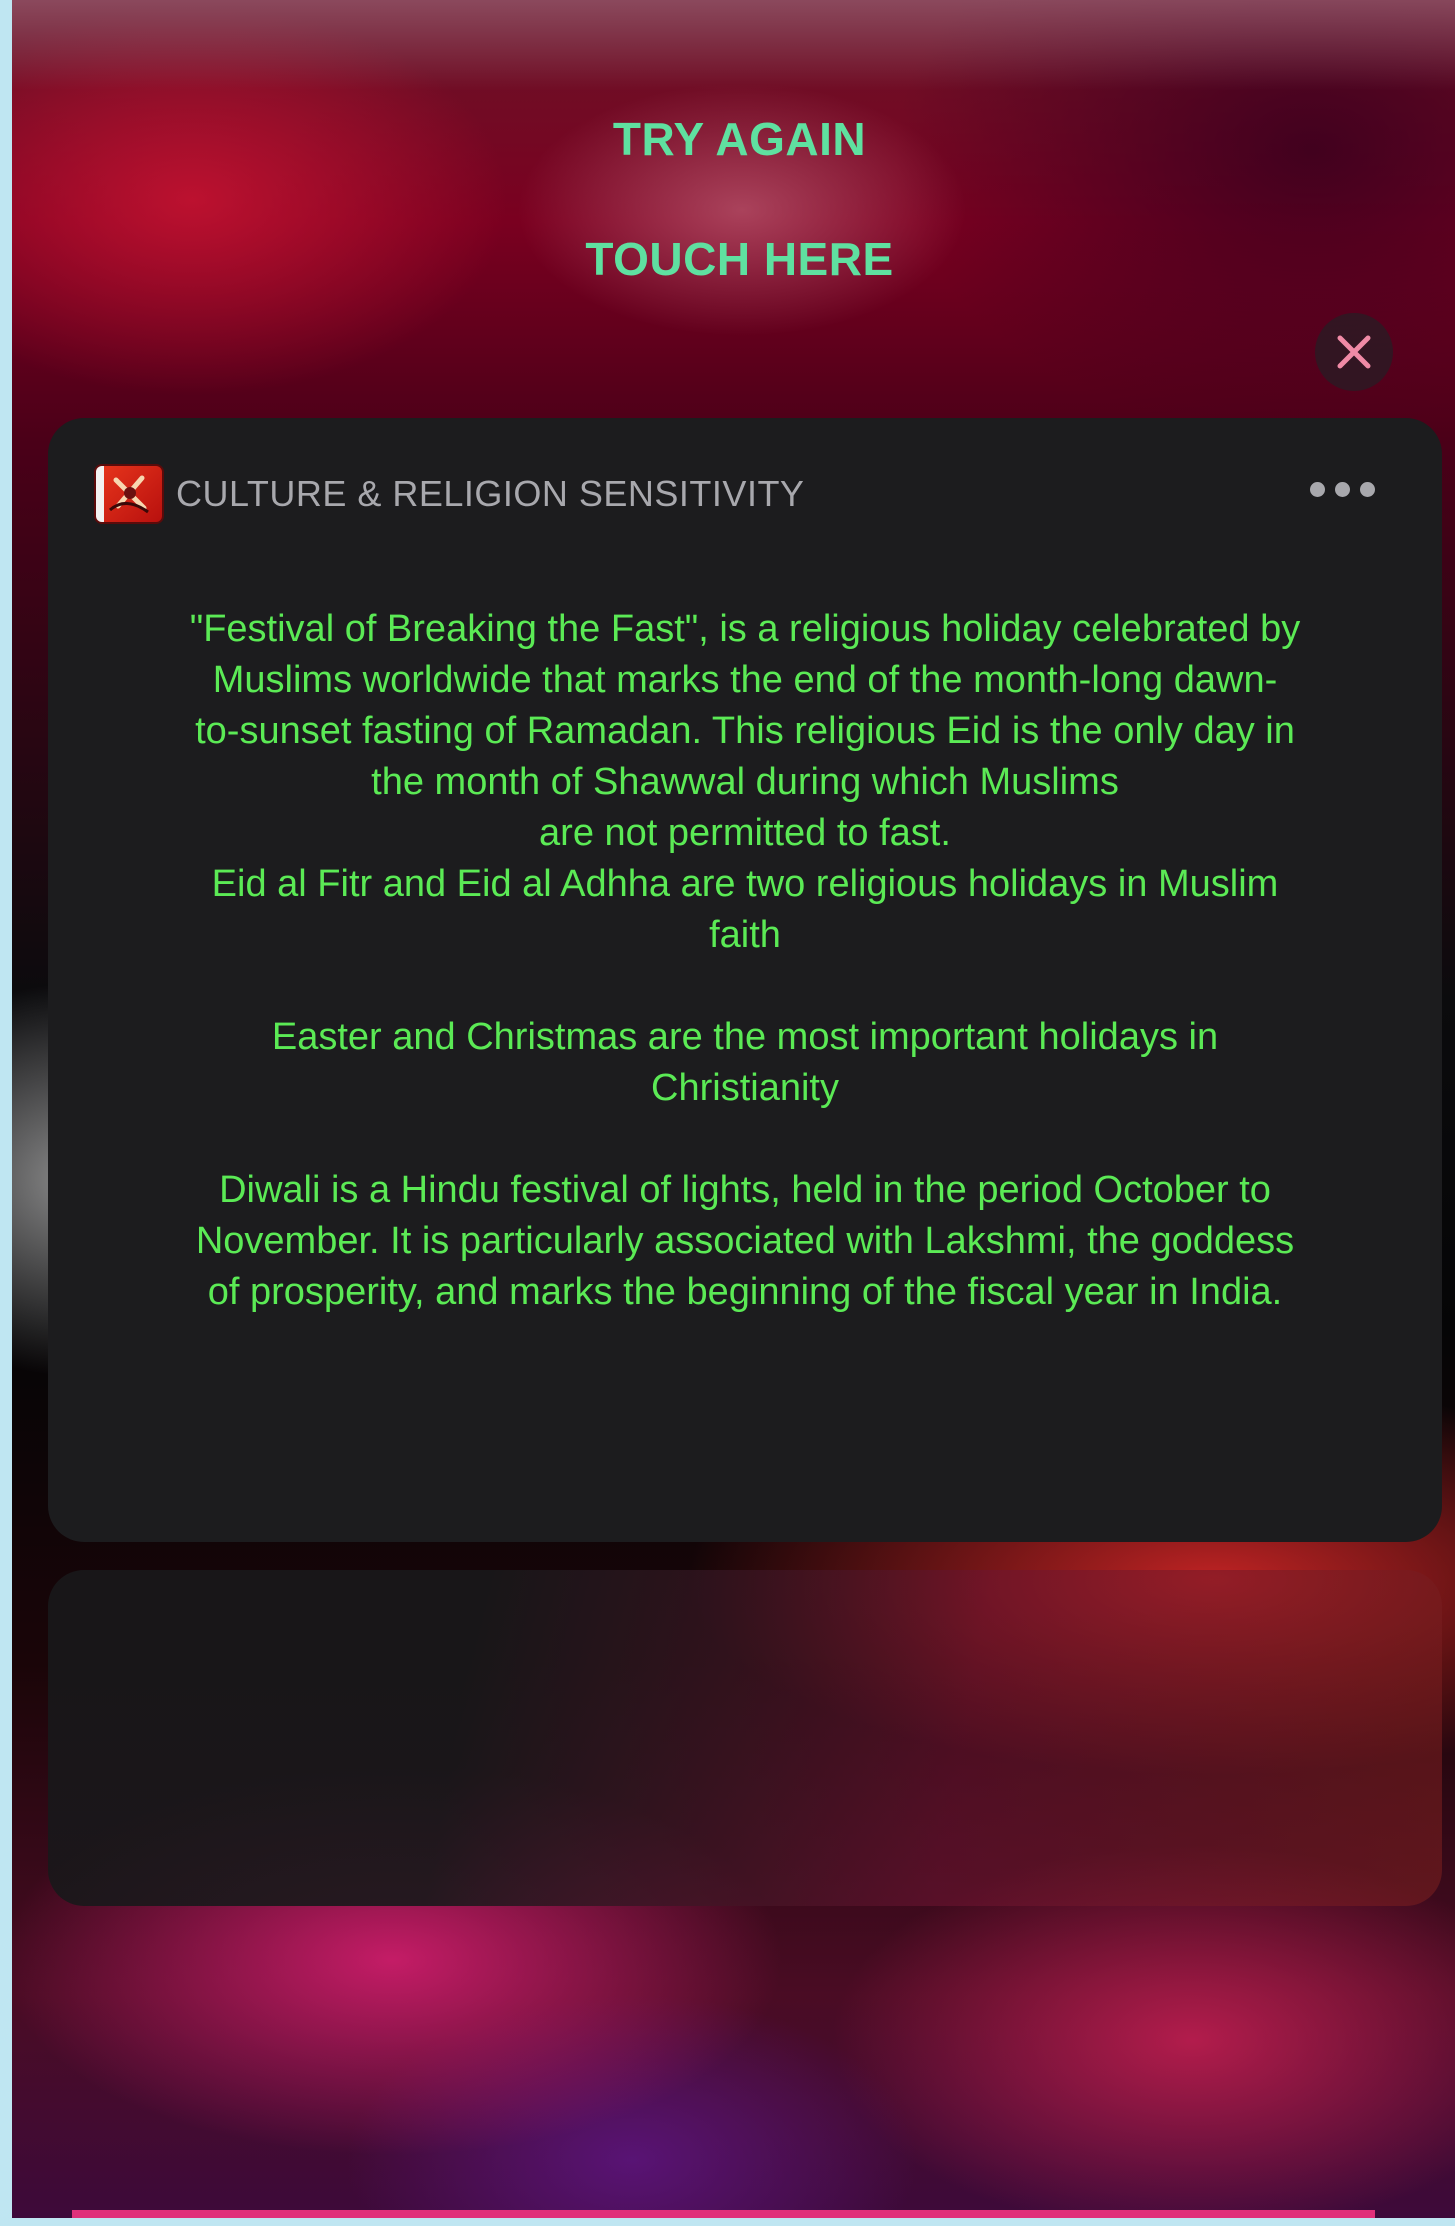 The height and width of the screenshot is (2226, 1455). I want to click on culture-religion-app-icon, so click(129, 494).